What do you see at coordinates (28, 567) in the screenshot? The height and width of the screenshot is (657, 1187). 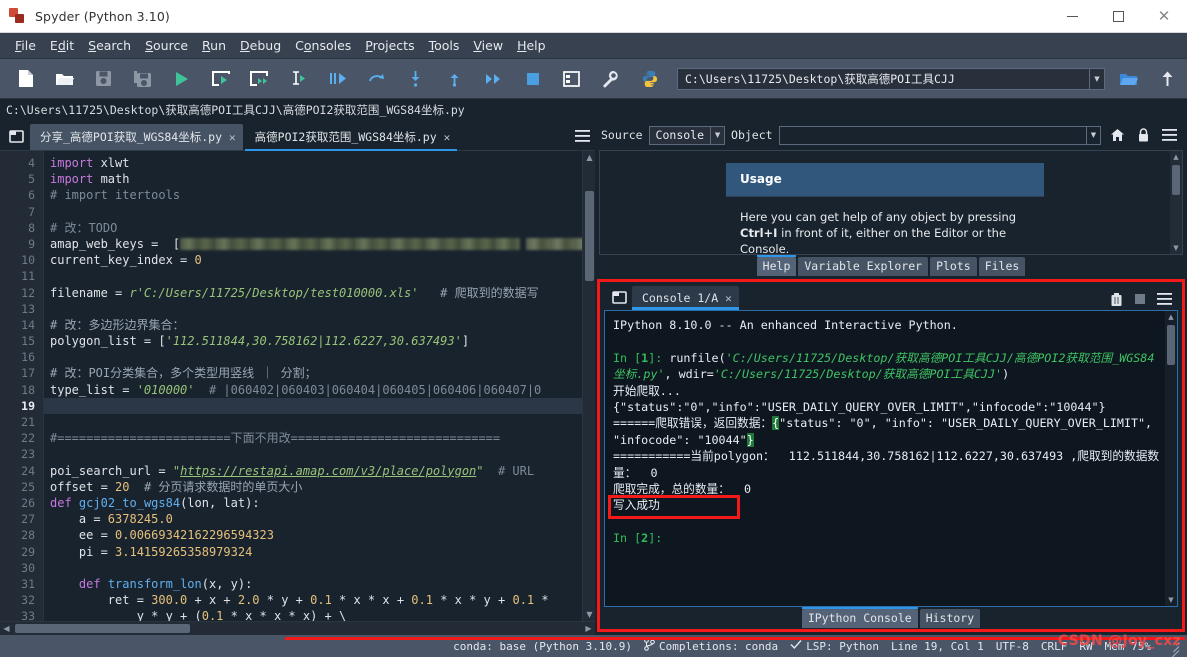 I see `line-number: 30` at bounding box center [28, 567].